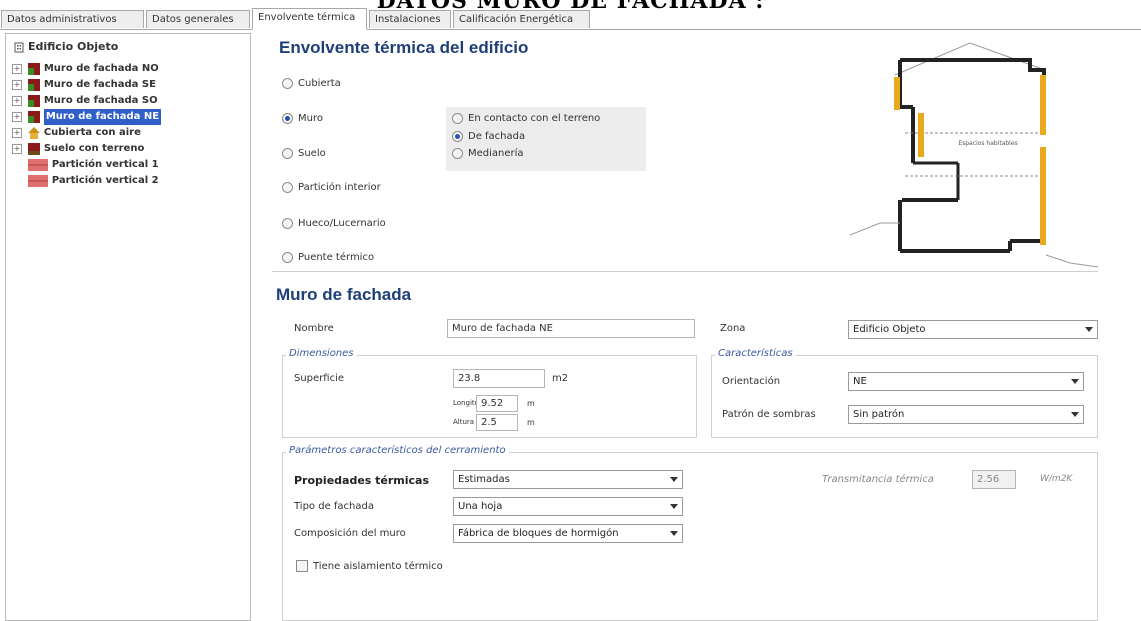  I want to click on superficie-input: 23.8, so click(499, 378).